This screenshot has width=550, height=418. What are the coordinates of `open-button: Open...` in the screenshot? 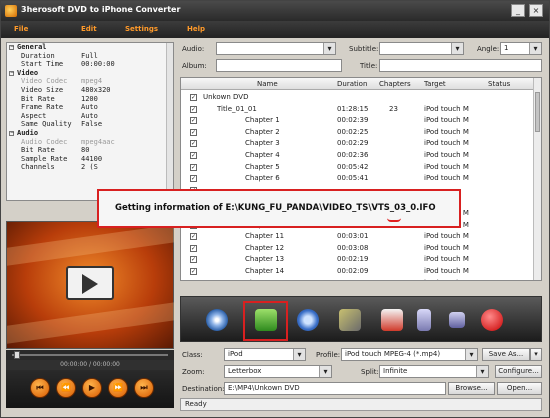 It's located at (519, 388).